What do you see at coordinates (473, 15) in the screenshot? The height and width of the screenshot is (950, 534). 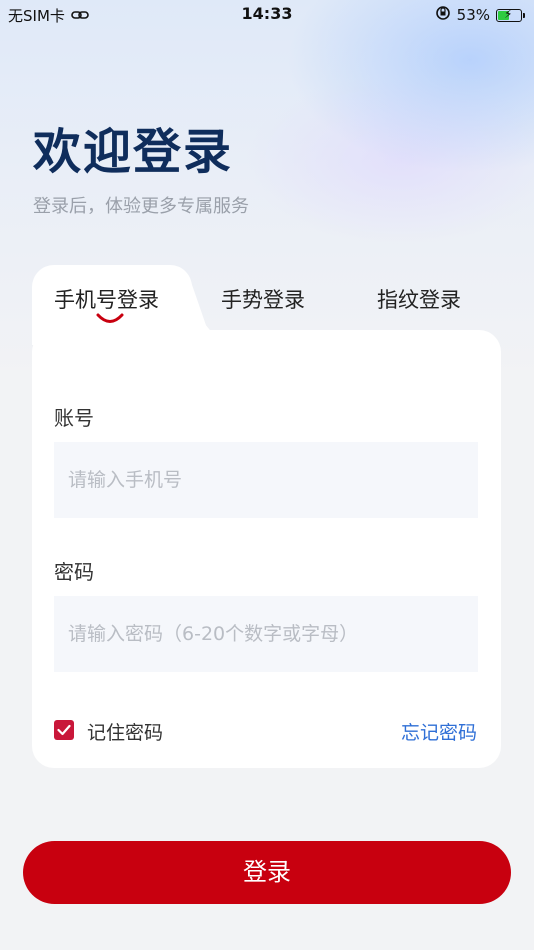 I see `battery-percent: 53%` at bounding box center [473, 15].